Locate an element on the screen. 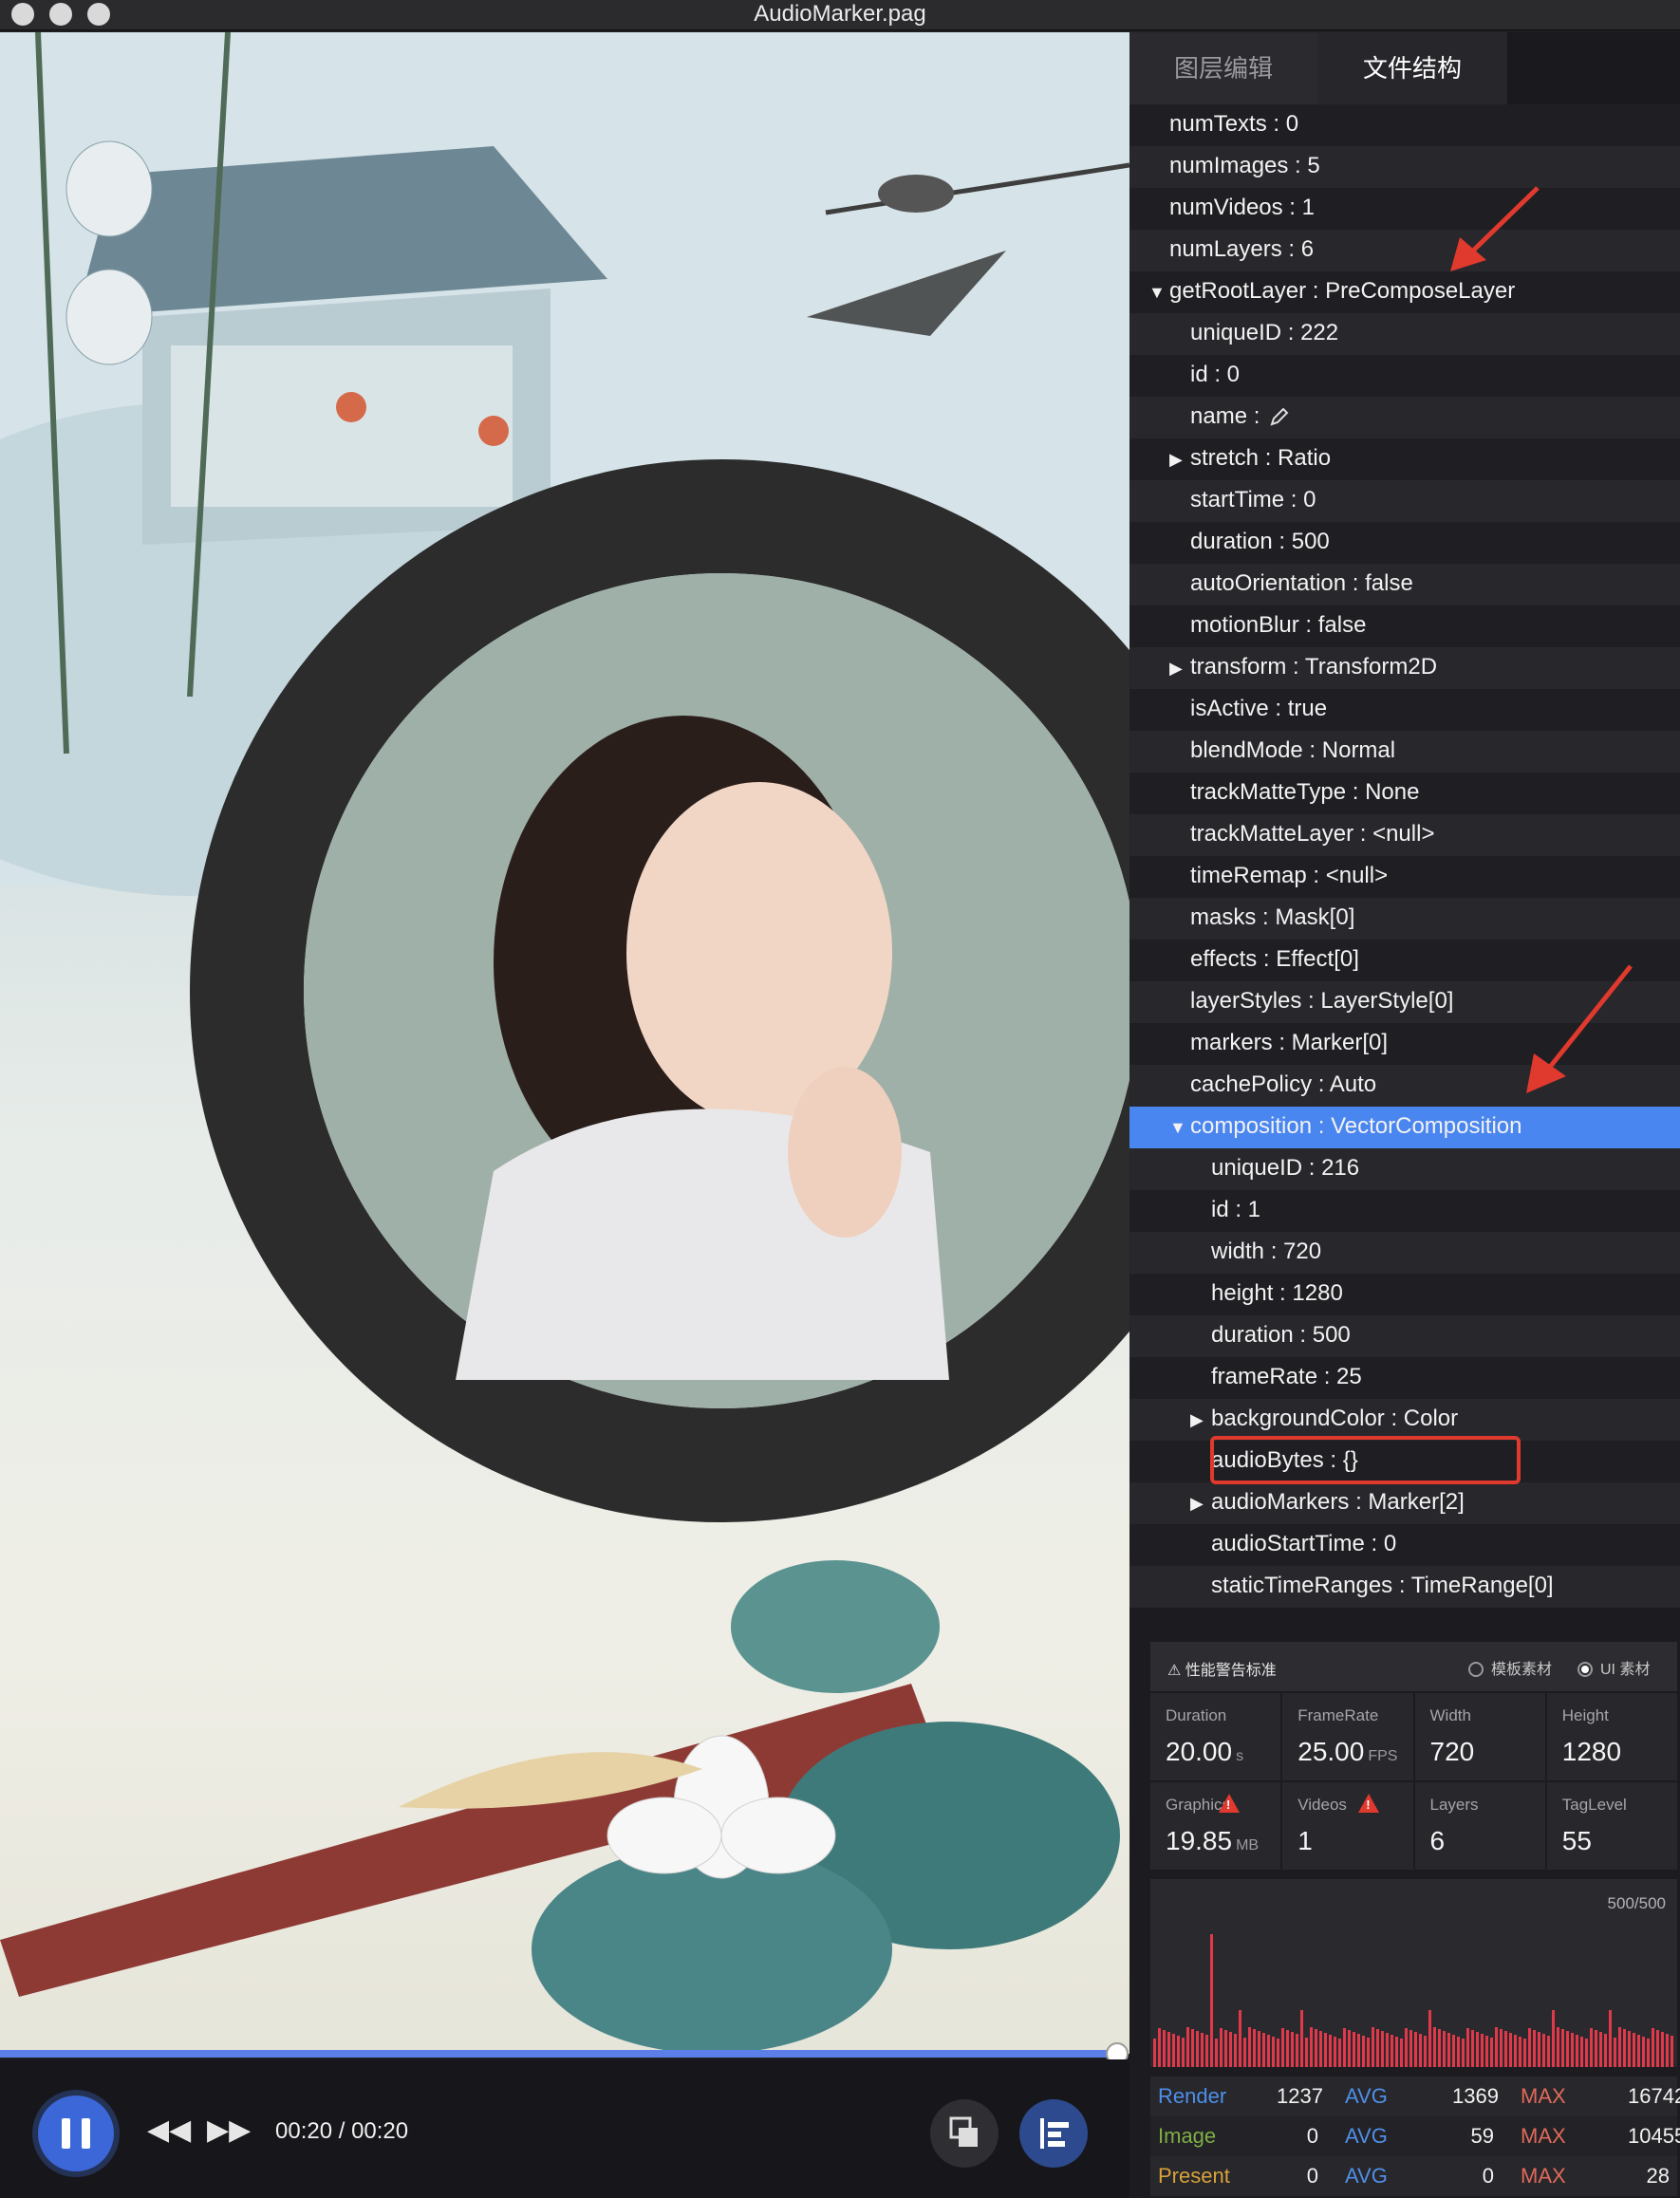  tree-row: ▼ getRootLayer : PreComposeLayer is located at coordinates (1405, 292).